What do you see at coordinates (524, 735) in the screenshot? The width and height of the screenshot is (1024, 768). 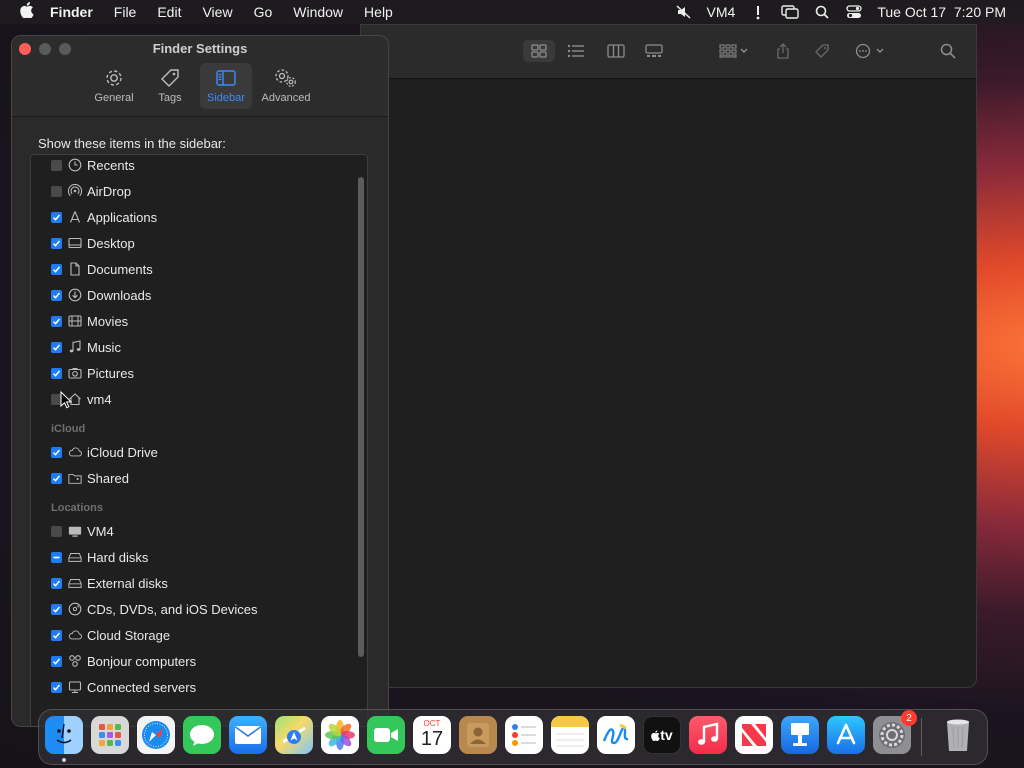 I see `dock-reminders` at bounding box center [524, 735].